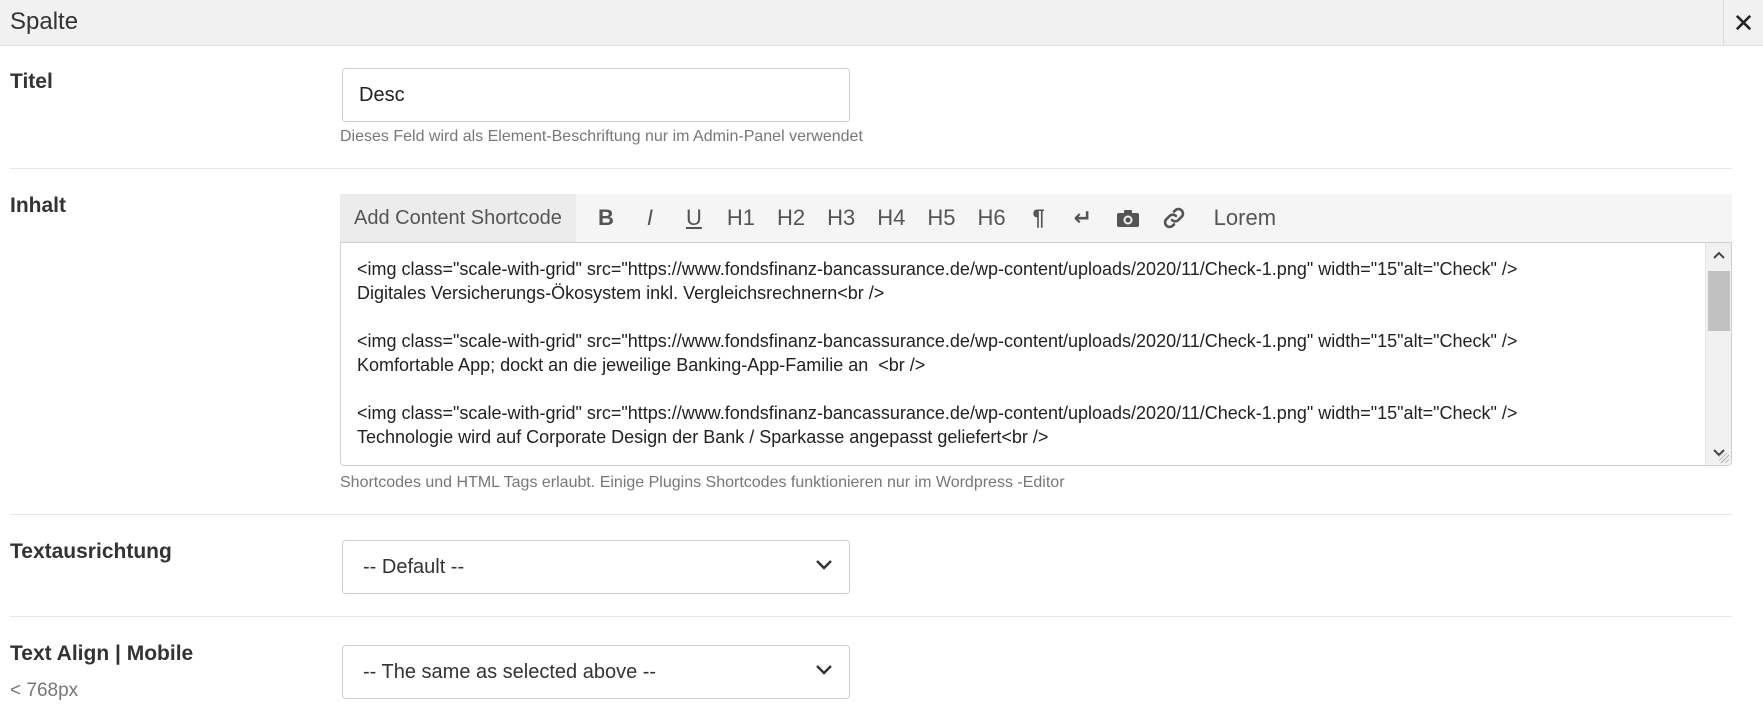 The image size is (1763, 717). I want to click on text-align-mobile-label: Text Align | Mobile, so click(102, 653).